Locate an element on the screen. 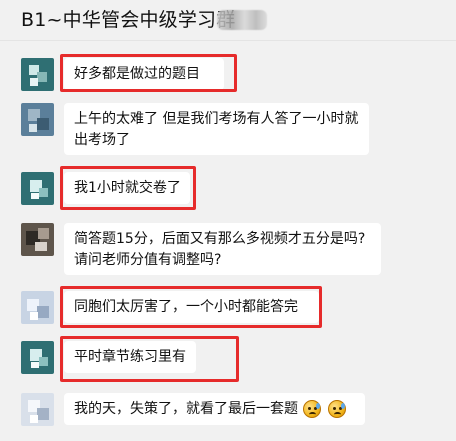 The height and width of the screenshot is (441, 456). message-bubble: 好多都是做过的题目 is located at coordinates (144, 74).